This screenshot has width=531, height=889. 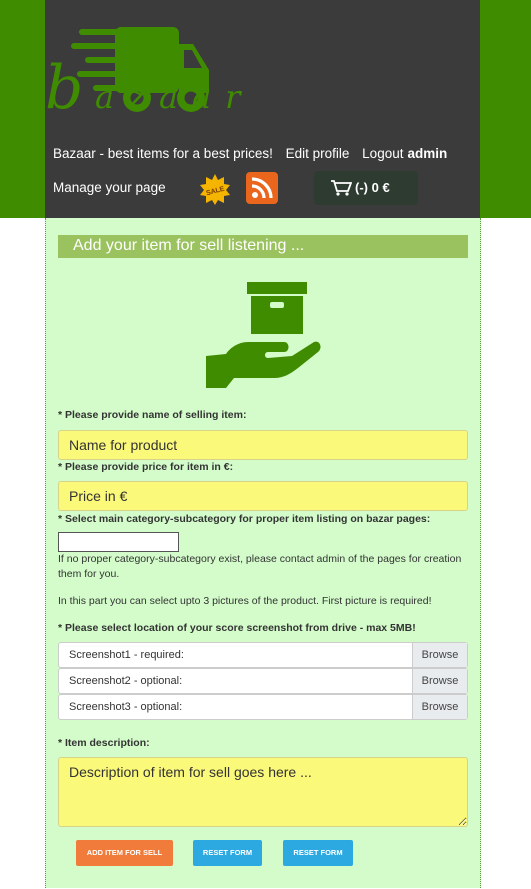 What do you see at coordinates (263, 707) in the screenshot?
I see `file-input-screenshot3: Screenshot3 - optional: Browse` at bounding box center [263, 707].